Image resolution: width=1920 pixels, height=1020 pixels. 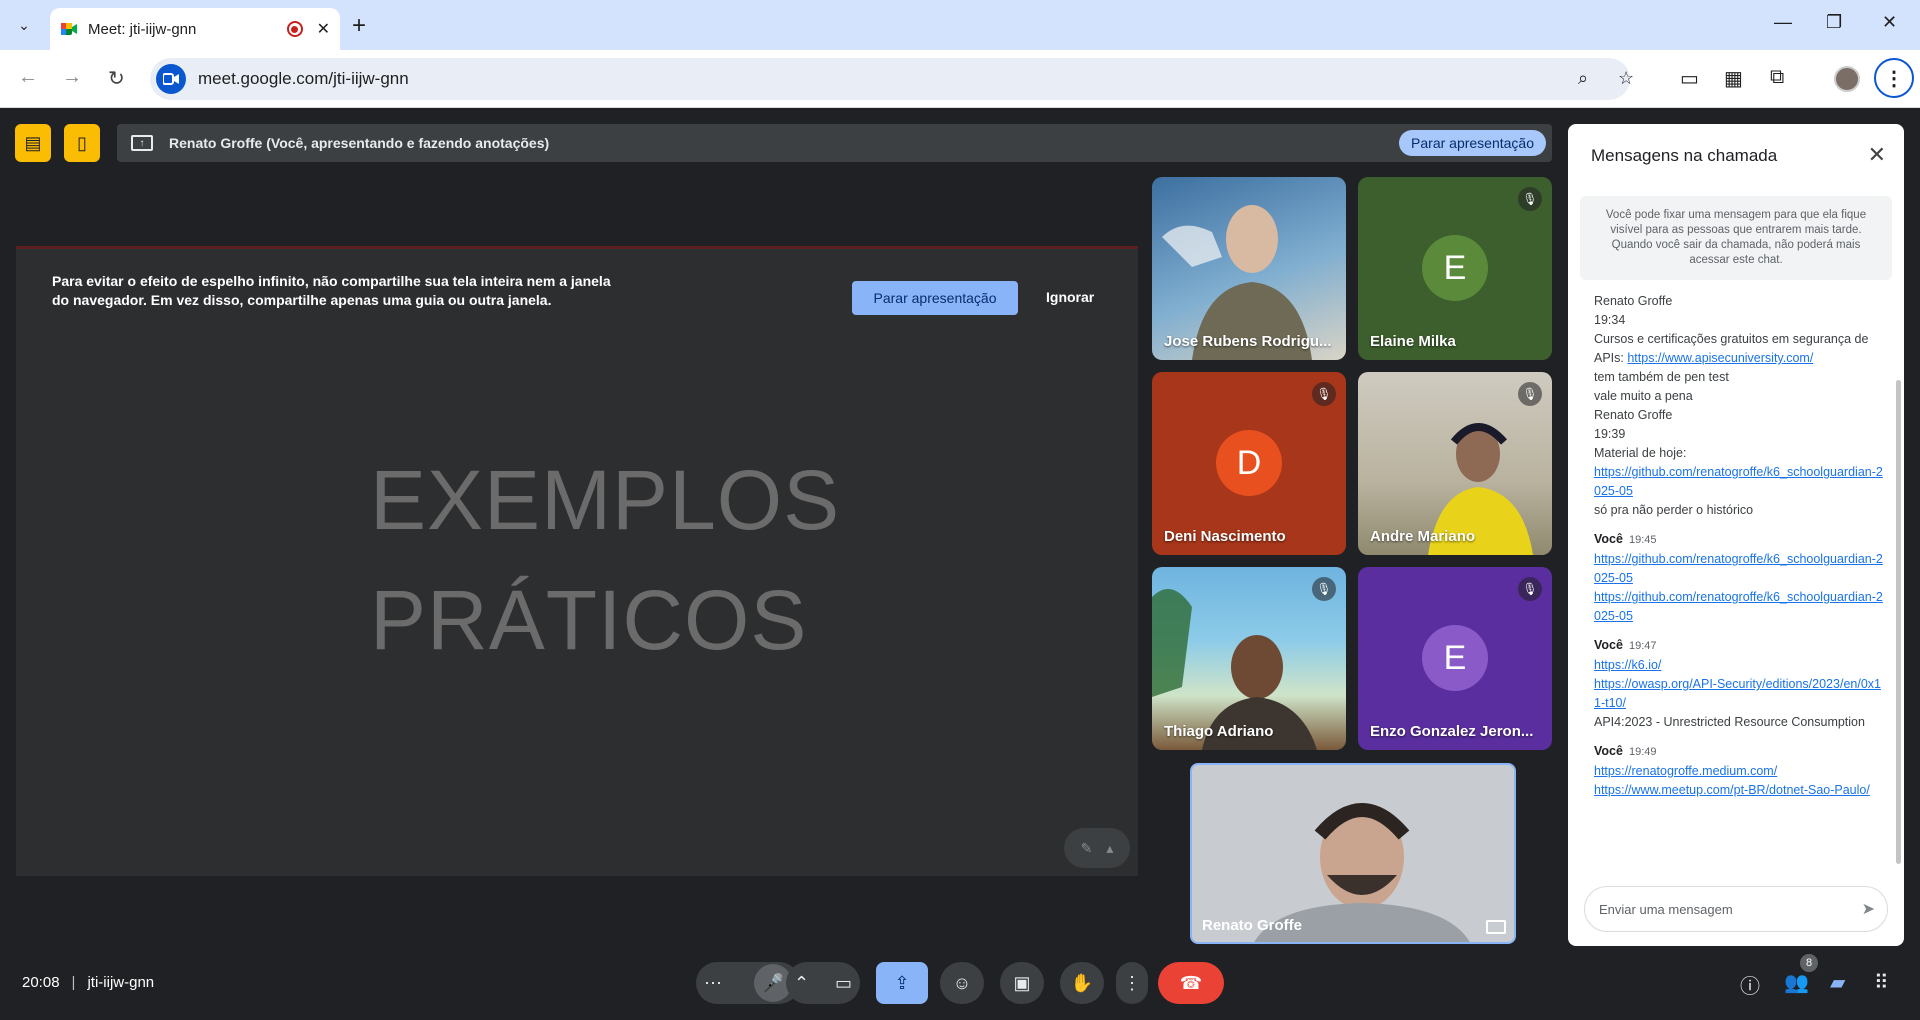 What do you see at coordinates (1783, 22) in the screenshot?
I see `minimize-icon: —` at bounding box center [1783, 22].